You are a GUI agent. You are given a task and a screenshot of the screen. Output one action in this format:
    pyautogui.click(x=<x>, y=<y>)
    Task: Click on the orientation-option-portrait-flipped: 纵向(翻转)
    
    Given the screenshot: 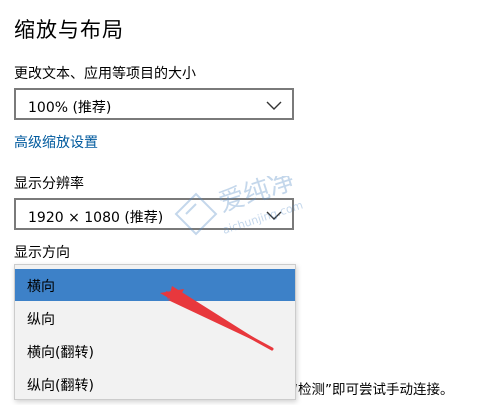 What is the action you would take?
    pyautogui.click(x=155, y=384)
    